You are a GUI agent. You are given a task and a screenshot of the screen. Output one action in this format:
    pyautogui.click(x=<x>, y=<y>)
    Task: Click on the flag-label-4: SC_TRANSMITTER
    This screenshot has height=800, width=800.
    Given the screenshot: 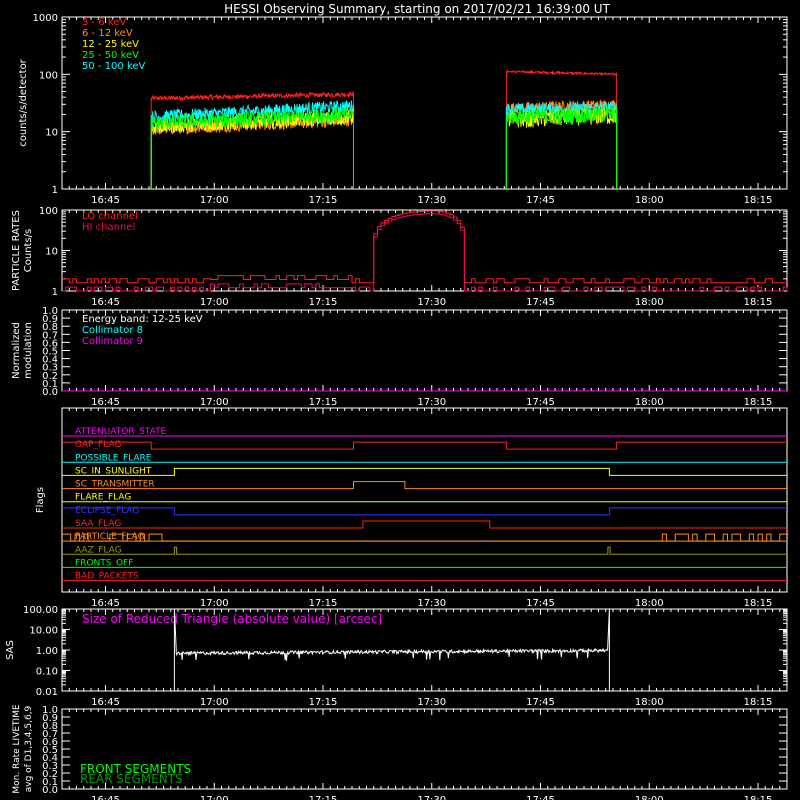 What is the action you would take?
    pyautogui.click(x=115, y=485)
    